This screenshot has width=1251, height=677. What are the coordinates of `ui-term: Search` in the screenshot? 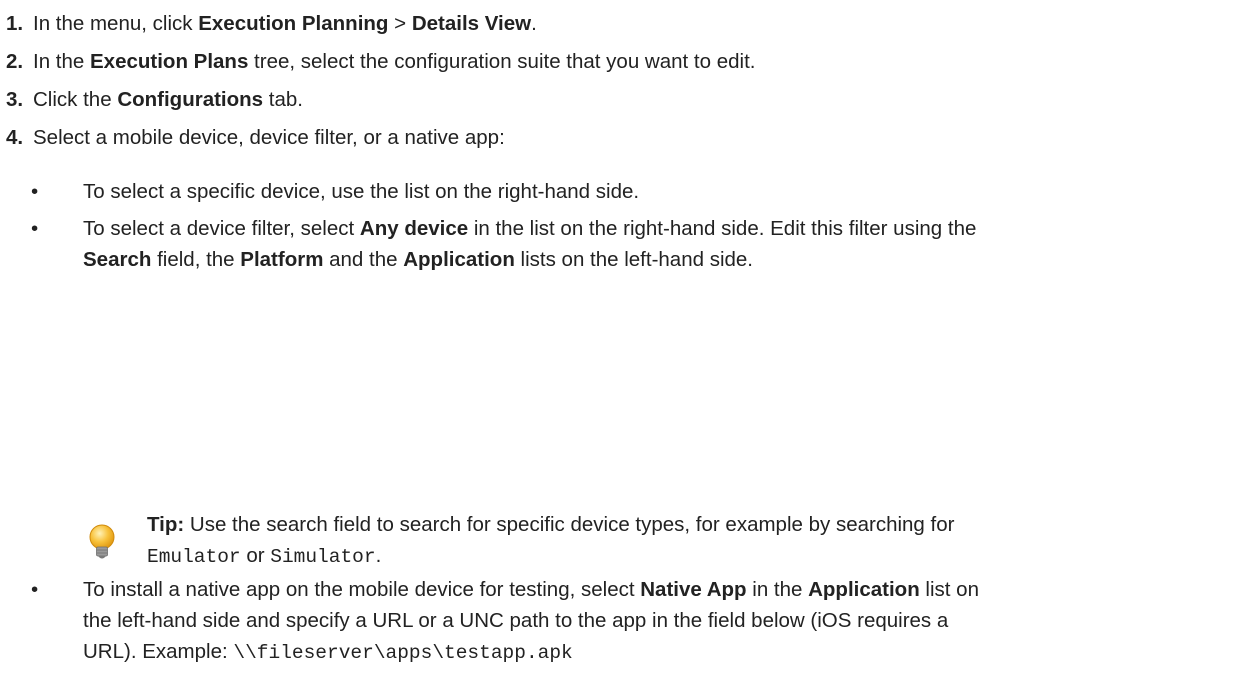 It's located at (117, 259).